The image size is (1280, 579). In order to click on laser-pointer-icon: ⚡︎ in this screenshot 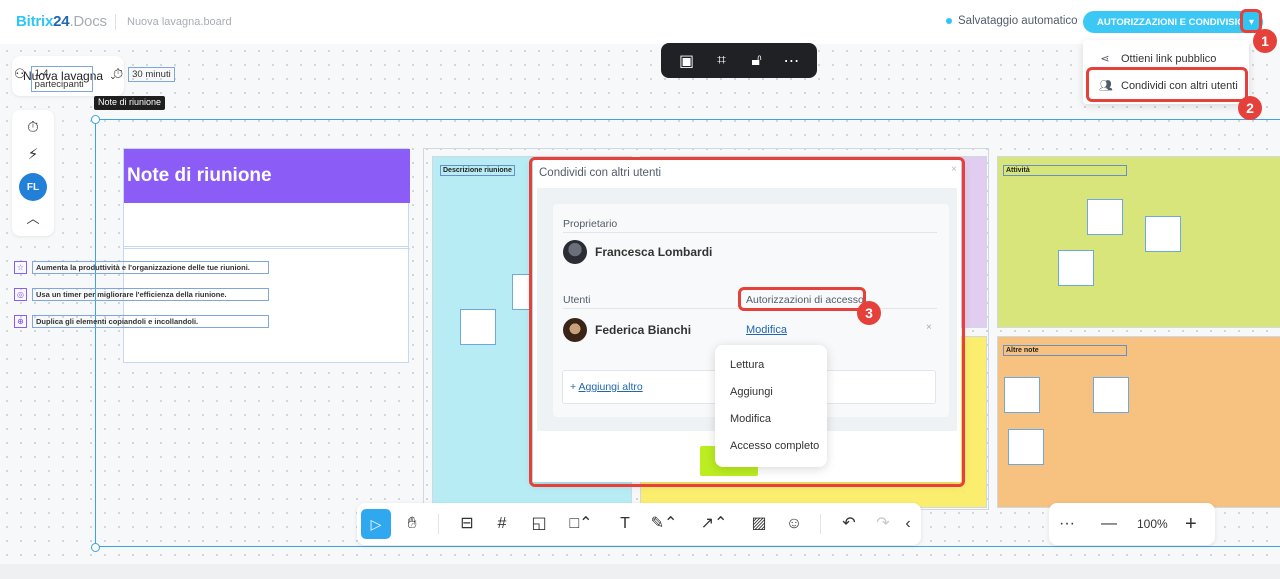, I will do `click(33, 155)`.